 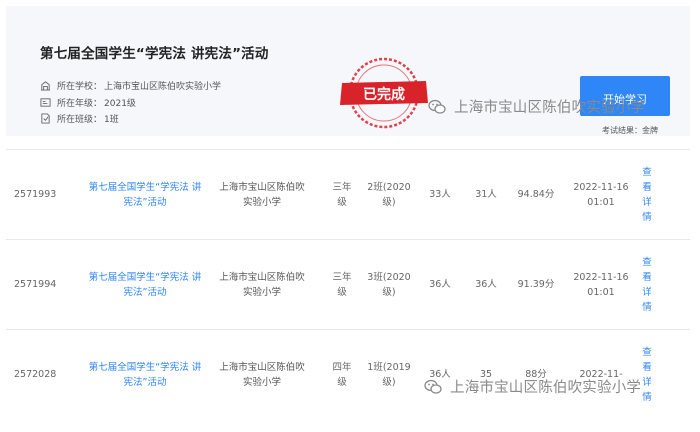 What do you see at coordinates (601, 374) in the screenshot?
I see `time-cell: 2022-11-` at bounding box center [601, 374].